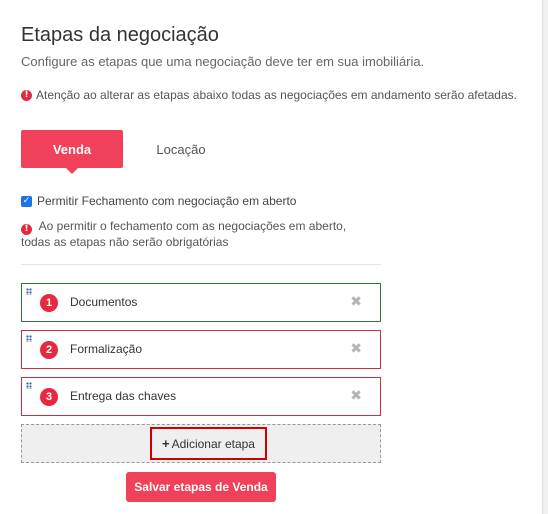  Describe the element at coordinates (213, 443) in the screenshot. I see `add-step-label: Adicionar etapa` at that location.